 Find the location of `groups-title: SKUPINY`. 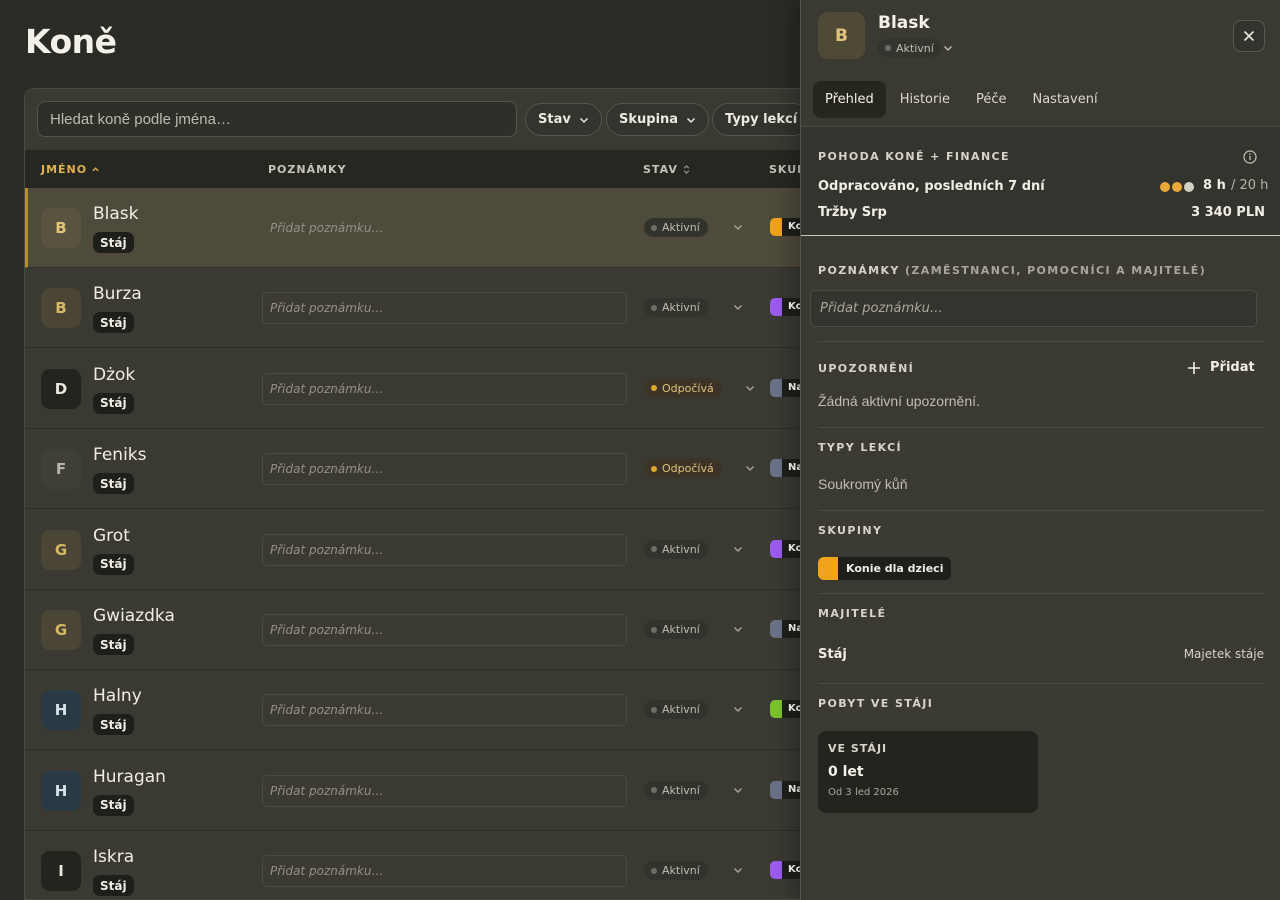

groups-title: SKUPINY is located at coordinates (850, 530).